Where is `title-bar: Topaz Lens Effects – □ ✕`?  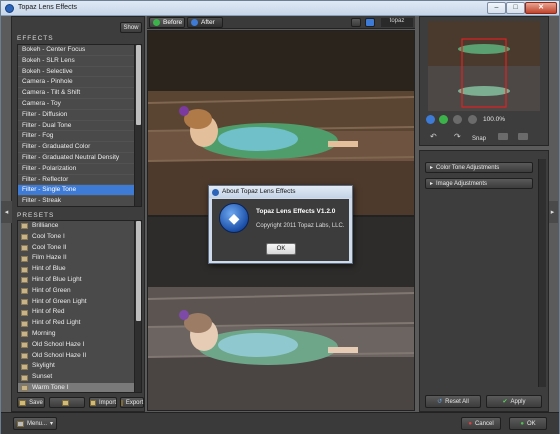 title-bar: Topaz Lens Effects – □ ✕ is located at coordinates (280, 8).